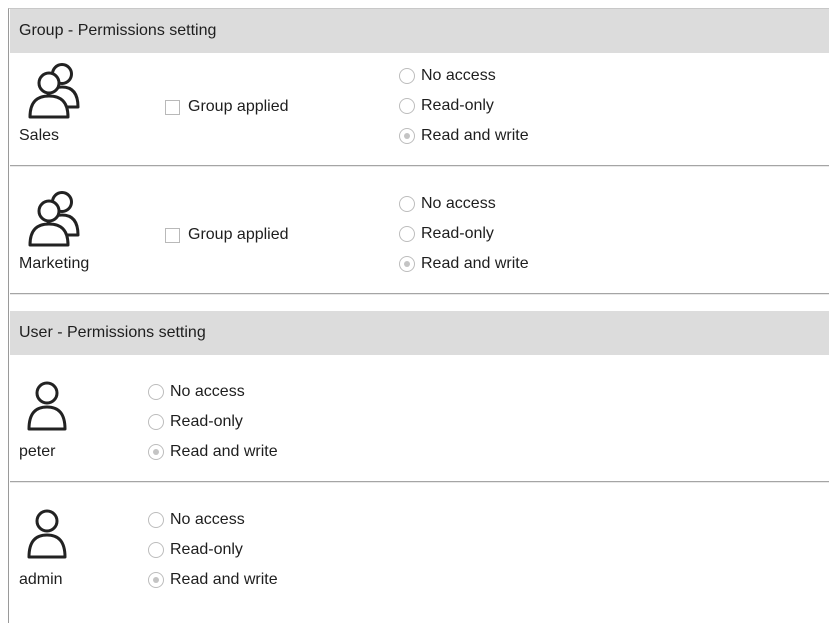  What do you see at coordinates (419, 333) in the screenshot?
I see `user-permissions-header: User - Permissions setting` at bounding box center [419, 333].